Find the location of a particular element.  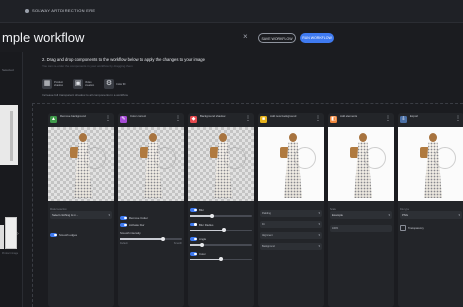

angle-slider is located at coordinates (221, 244).